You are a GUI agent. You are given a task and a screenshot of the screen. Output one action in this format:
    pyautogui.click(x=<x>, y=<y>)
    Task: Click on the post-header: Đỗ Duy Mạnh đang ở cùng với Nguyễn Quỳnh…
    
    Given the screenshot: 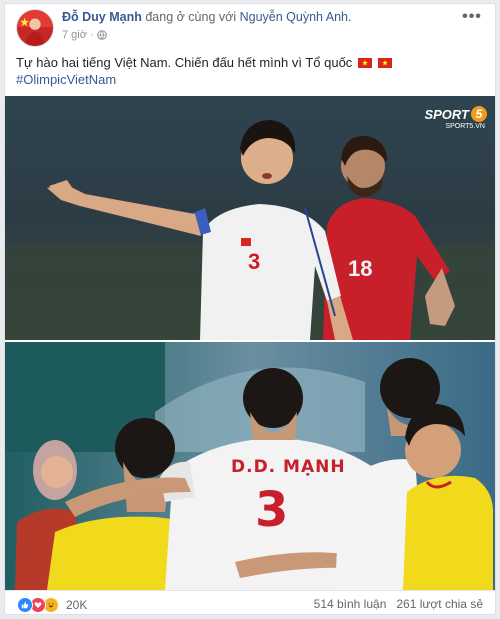 What is the action you would take?
    pyautogui.click(x=250, y=25)
    